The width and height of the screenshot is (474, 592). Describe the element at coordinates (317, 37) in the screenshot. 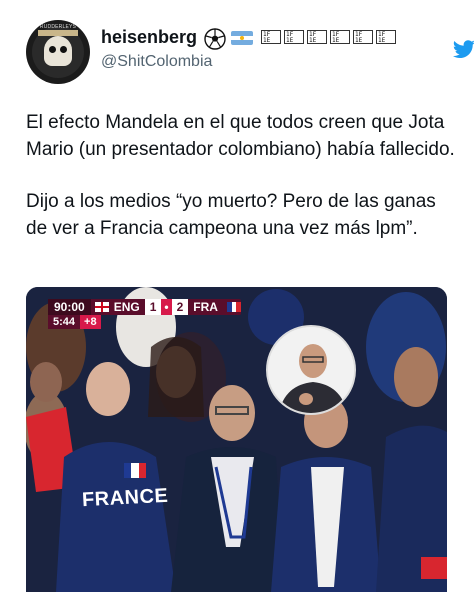

I see `glyph-box: 1F 1E 1F 1E` at that location.